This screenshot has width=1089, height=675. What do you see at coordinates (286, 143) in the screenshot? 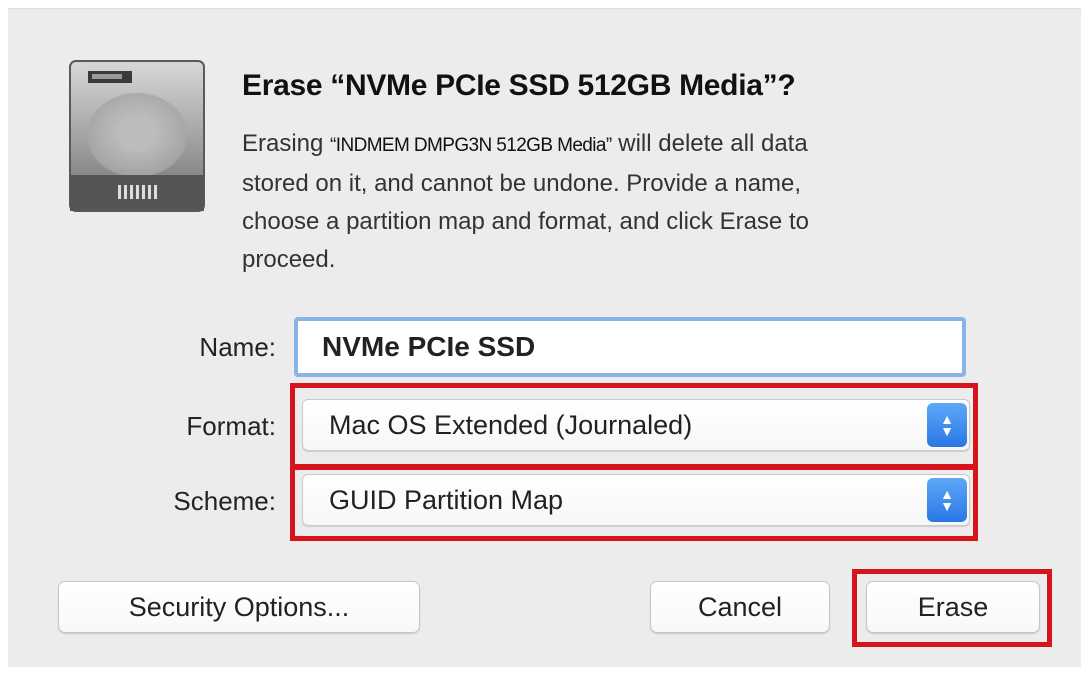
I see `message-prefix: Erasing` at bounding box center [286, 143].